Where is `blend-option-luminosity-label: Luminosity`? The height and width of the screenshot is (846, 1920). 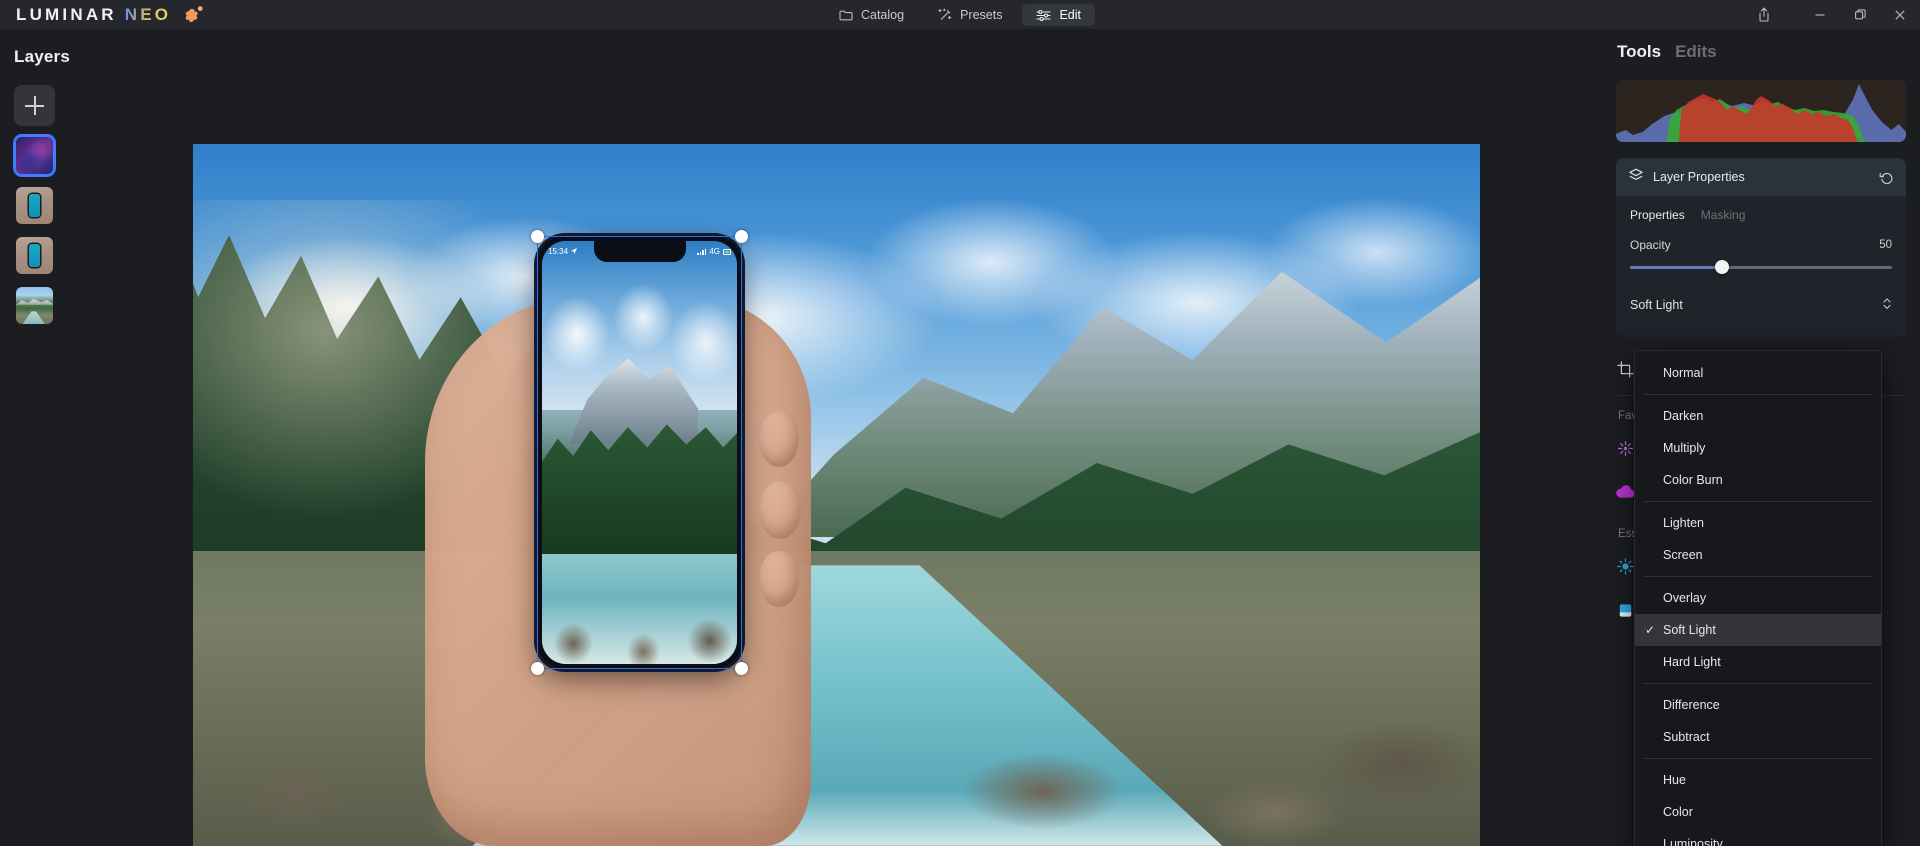 blend-option-luminosity-label: Luminosity is located at coordinates (1693, 841).